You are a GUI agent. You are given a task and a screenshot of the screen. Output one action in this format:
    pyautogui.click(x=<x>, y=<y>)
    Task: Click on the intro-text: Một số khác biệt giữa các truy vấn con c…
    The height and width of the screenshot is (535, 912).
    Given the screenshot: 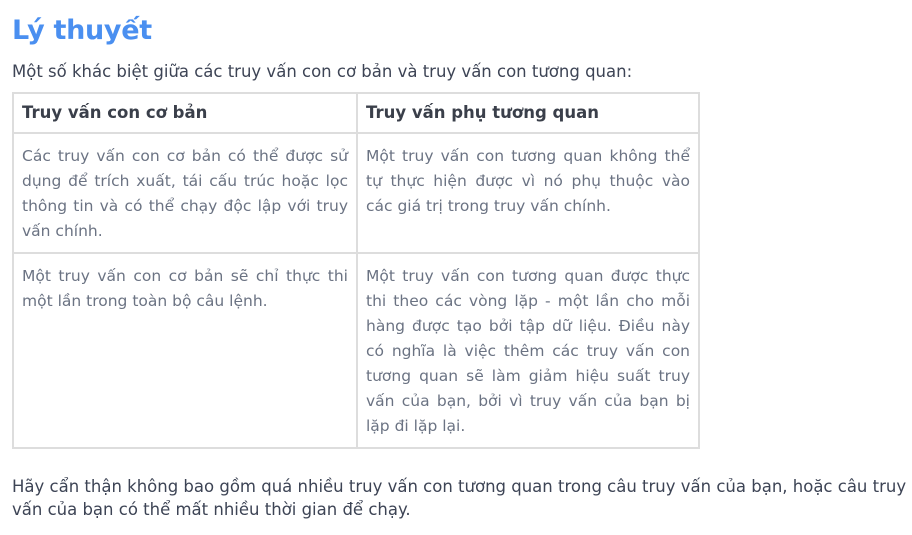 What is the action you would take?
    pyautogui.click(x=322, y=71)
    